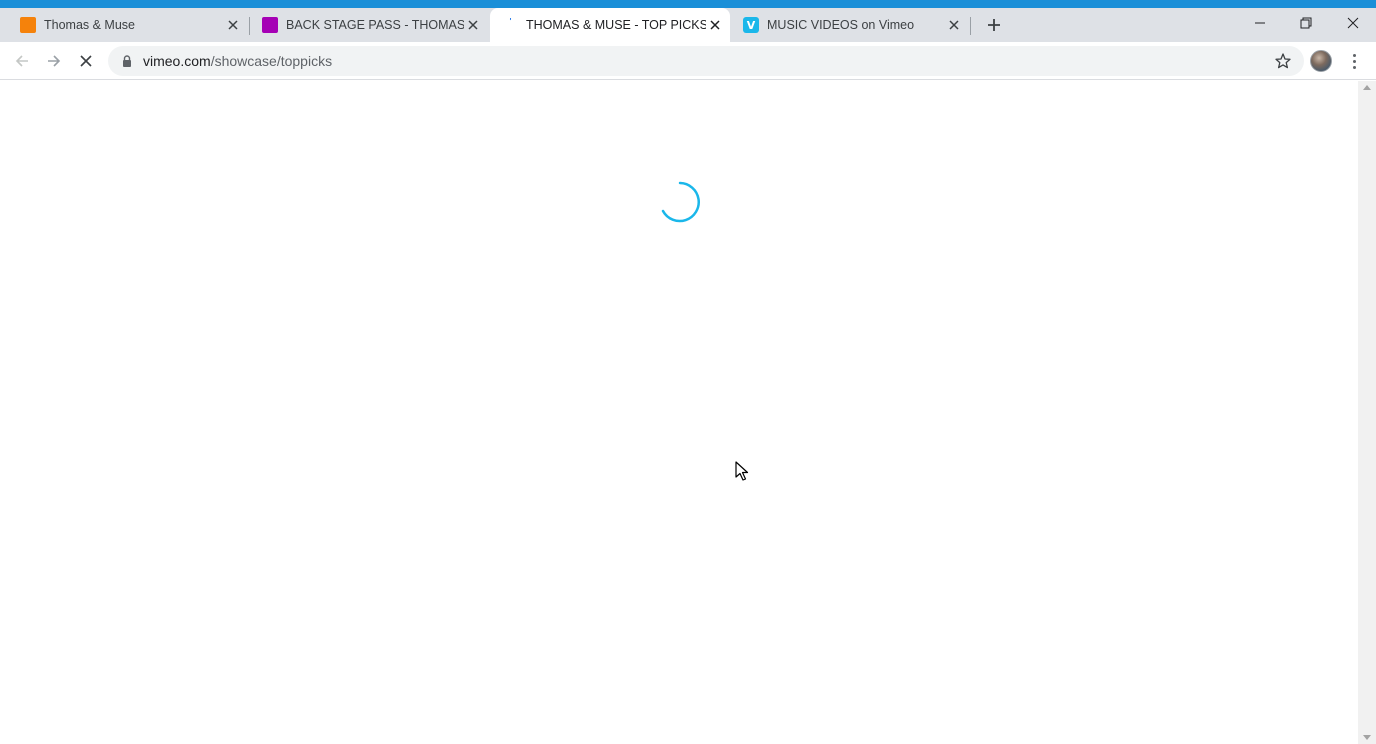 Image resolution: width=1376 pixels, height=744 pixels. I want to click on url-host: vimeo.com, so click(177, 61).